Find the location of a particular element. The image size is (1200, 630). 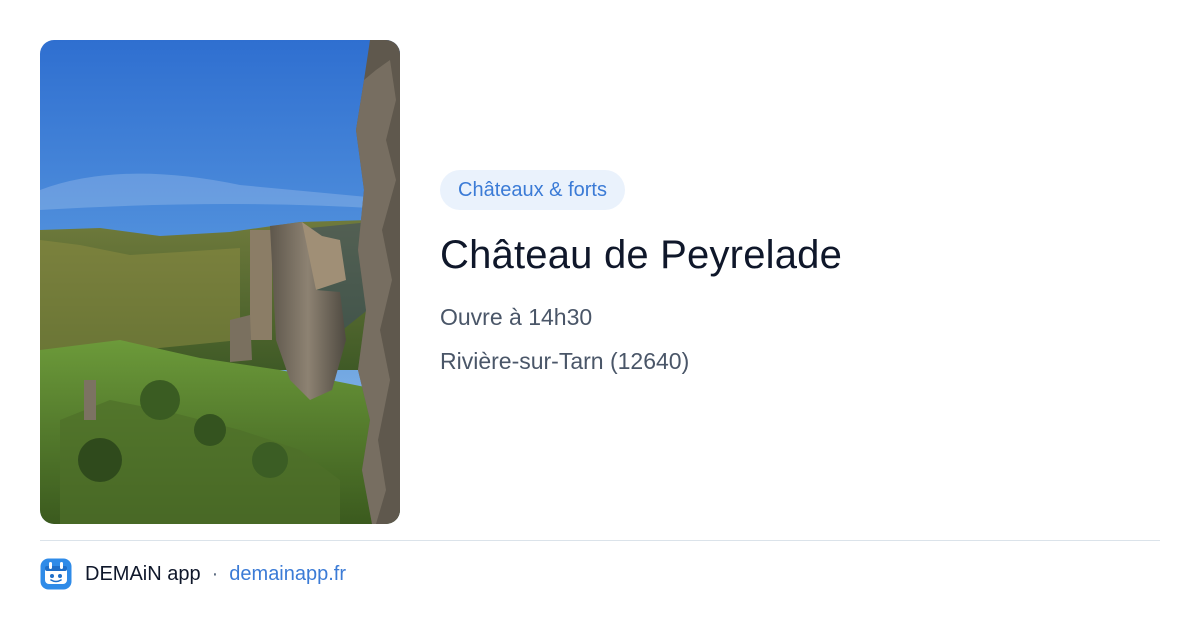

app-domain-link: demainapp.fr is located at coordinates (287, 574).